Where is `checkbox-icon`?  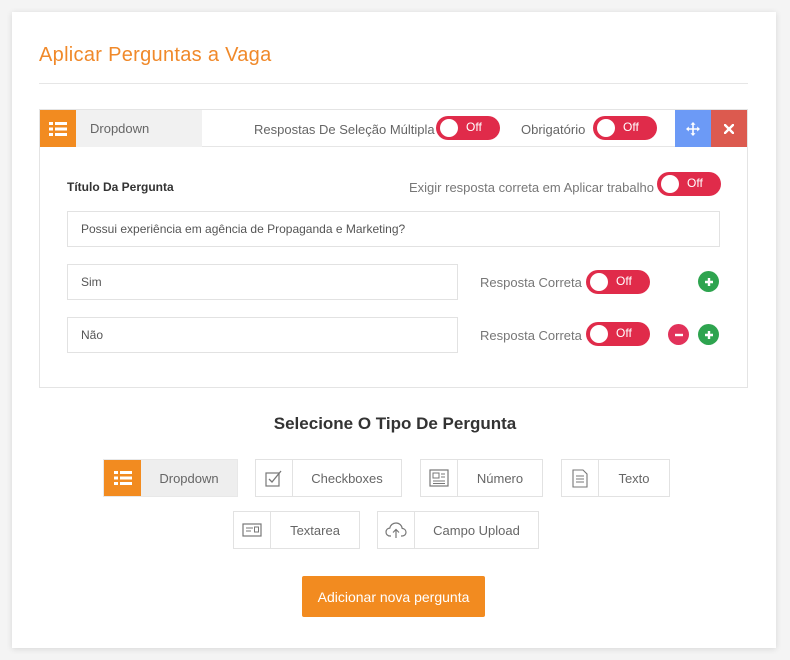
checkbox-icon is located at coordinates (274, 478).